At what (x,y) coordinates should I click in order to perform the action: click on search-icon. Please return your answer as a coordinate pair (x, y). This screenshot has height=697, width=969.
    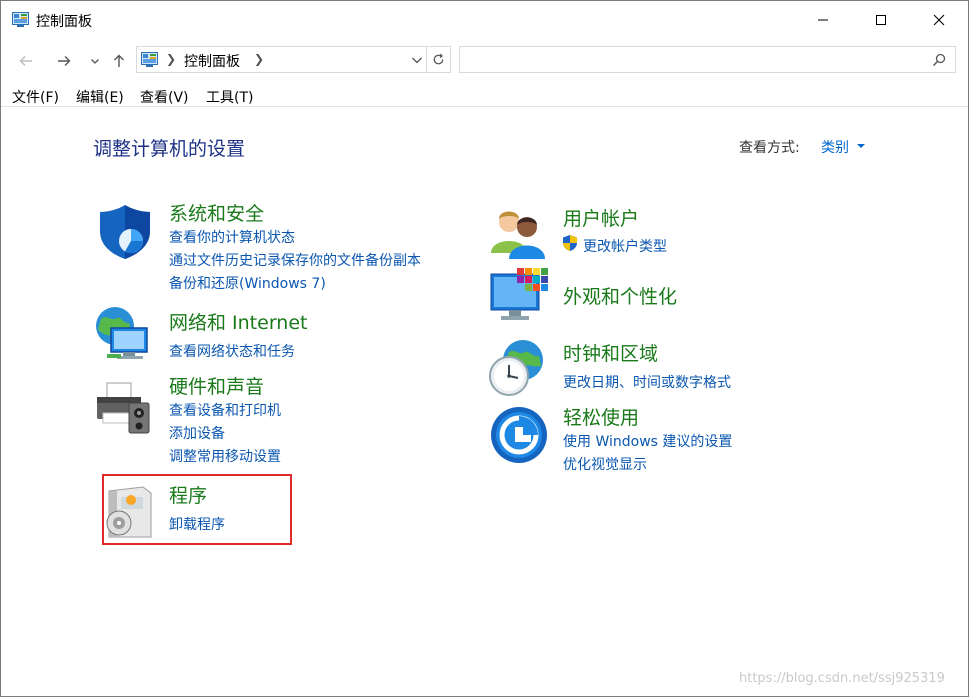
    Looking at the image, I should click on (939, 60).